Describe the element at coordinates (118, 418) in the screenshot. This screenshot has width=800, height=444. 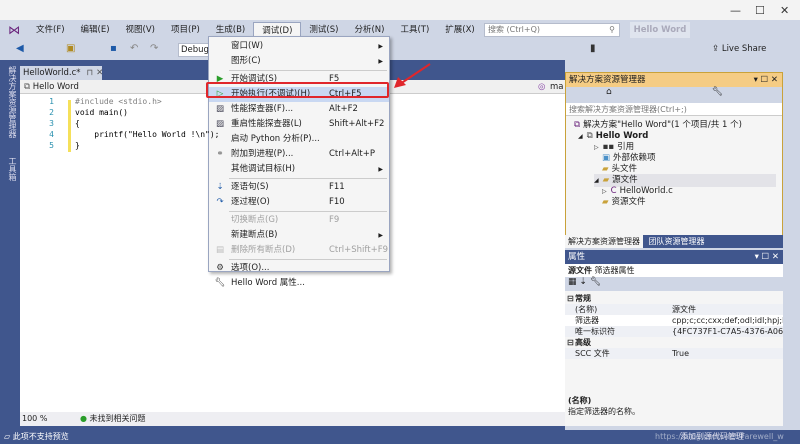
I see `issues-status: 未找到相关问题` at that location.